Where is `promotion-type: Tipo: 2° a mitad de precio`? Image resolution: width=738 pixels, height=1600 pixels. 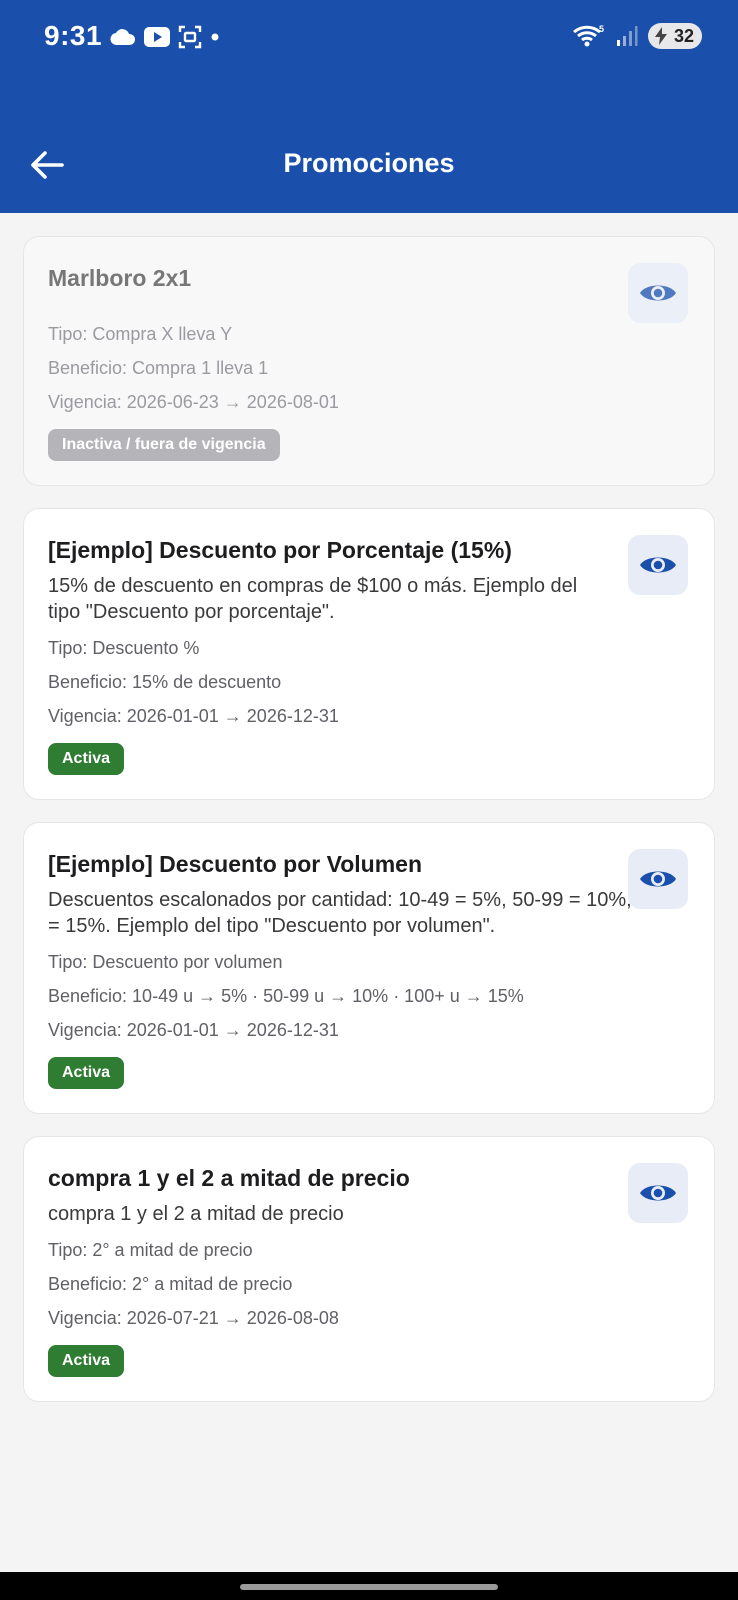
promotion-type: Tipo: 2° a mitad de precio is located at coordinates (150, 1250).